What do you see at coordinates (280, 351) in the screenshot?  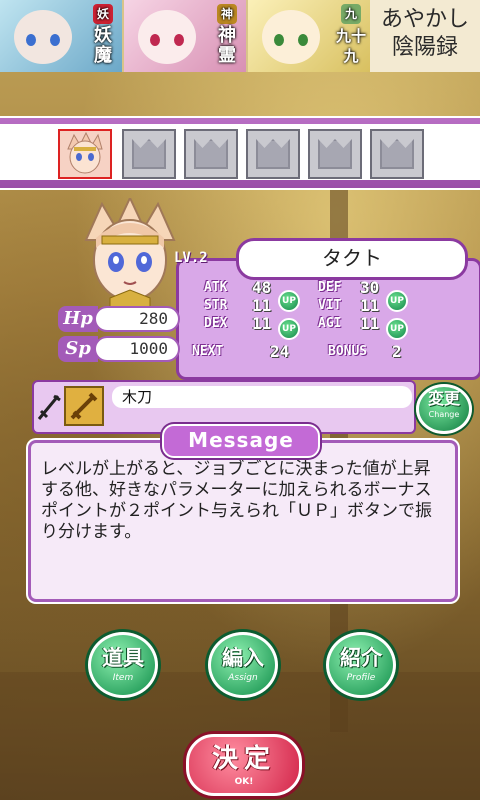 I see `next-value: 24` at bounding box center [280, 351].